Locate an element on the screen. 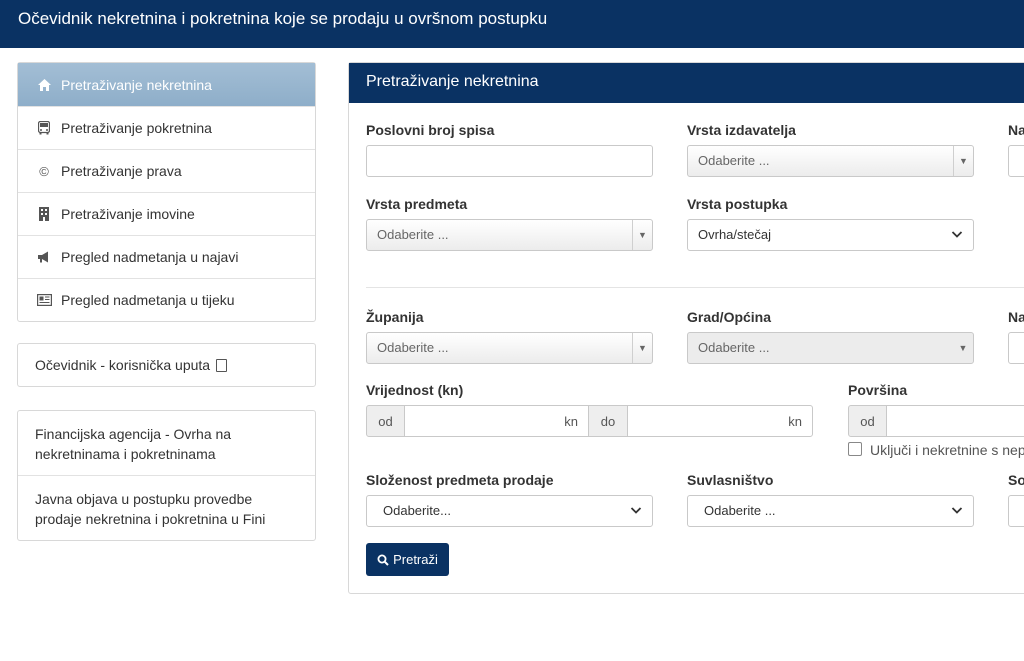 The height and width of the screenshot is (661, 1024). value-to-input: kn is located at coordinates (720, 421).